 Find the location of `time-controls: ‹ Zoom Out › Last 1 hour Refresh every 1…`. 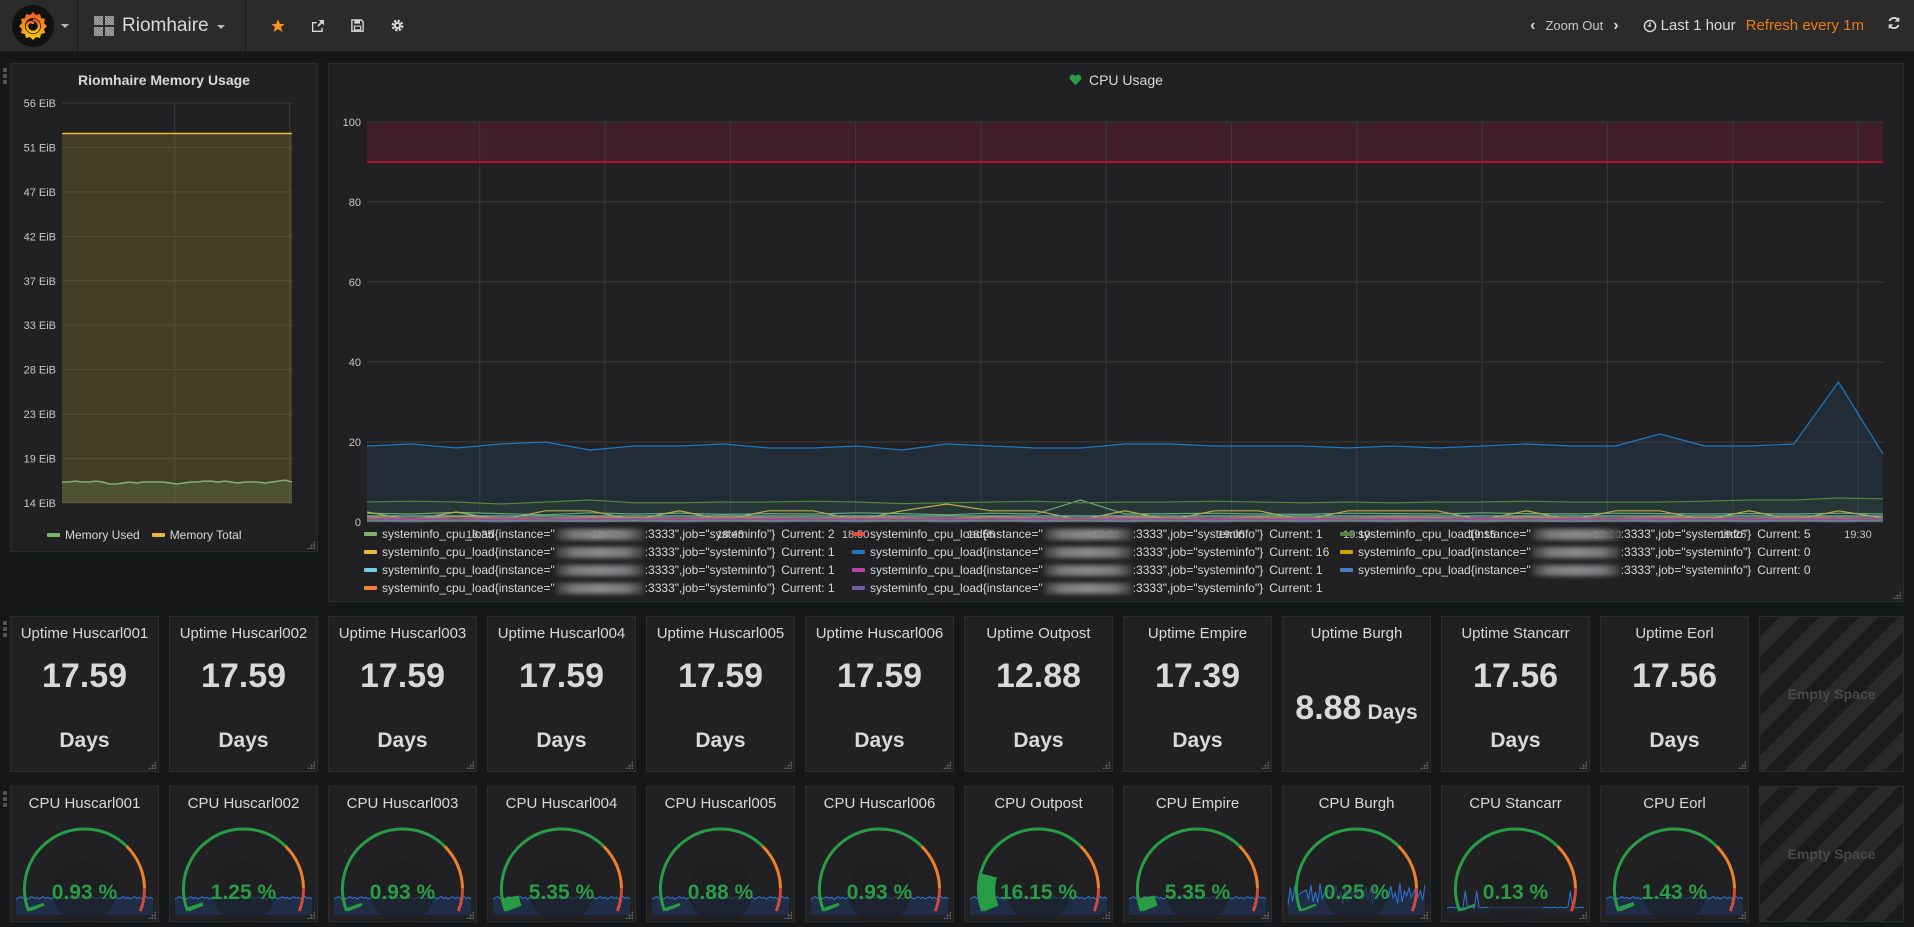

time-controls: ‹ Zoom Out › Last 1 hour Refresh every 1… is located at coordinates (1717, 26).